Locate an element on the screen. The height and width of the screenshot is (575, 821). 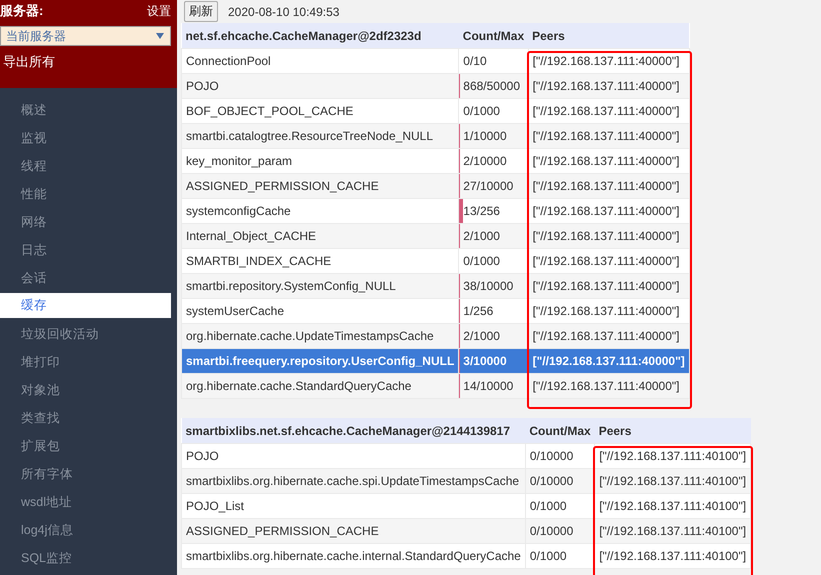
sidebar-item: 堆打印 is located at coordinates (88, 362).